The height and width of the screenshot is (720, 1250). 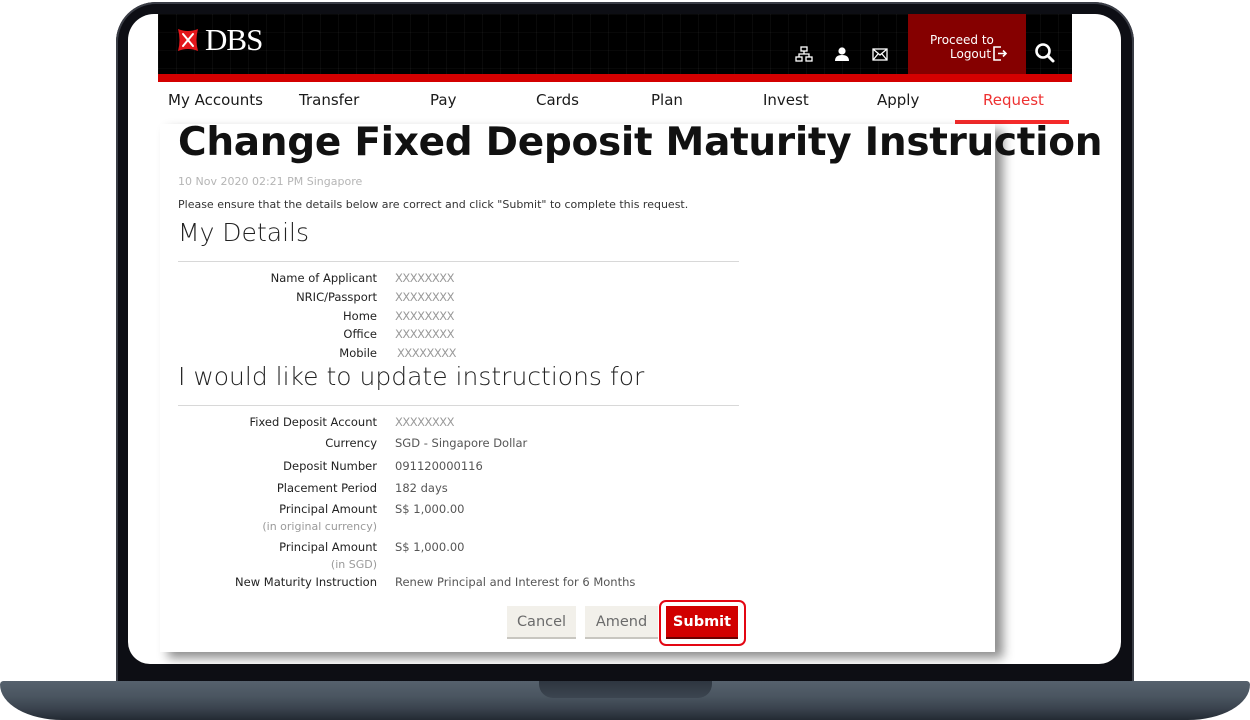 What do you see at coordinates (326, 488) in the screenshot?
I see `detail-label: Placement Period` at bounding box center [326, 488].